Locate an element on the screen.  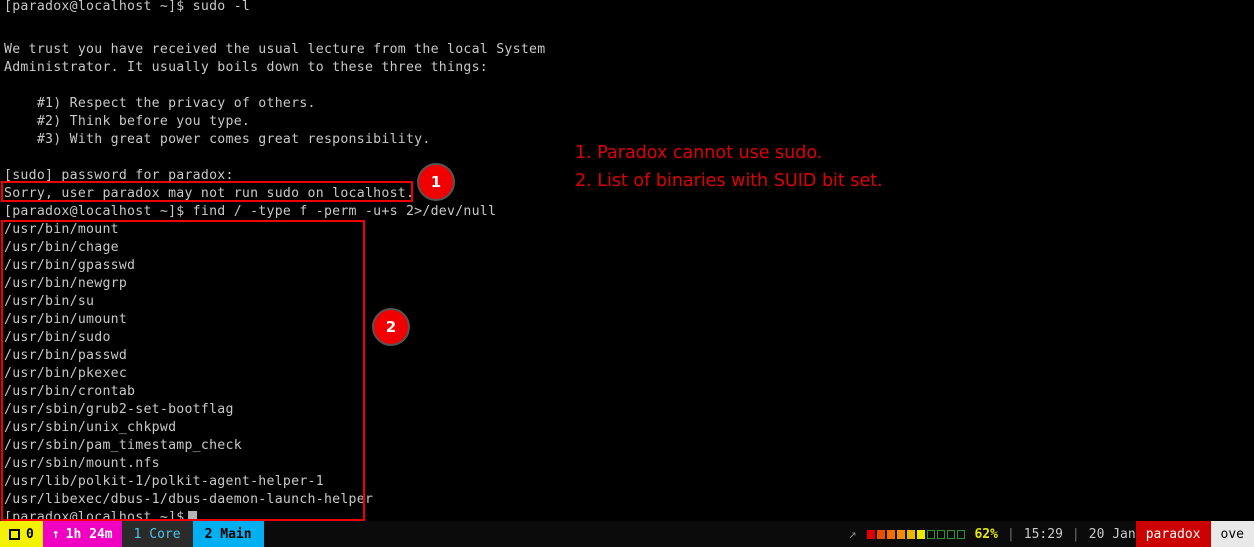
terminal-line: #1) Respect the privacy of others. is located at coordinates (160, 103).